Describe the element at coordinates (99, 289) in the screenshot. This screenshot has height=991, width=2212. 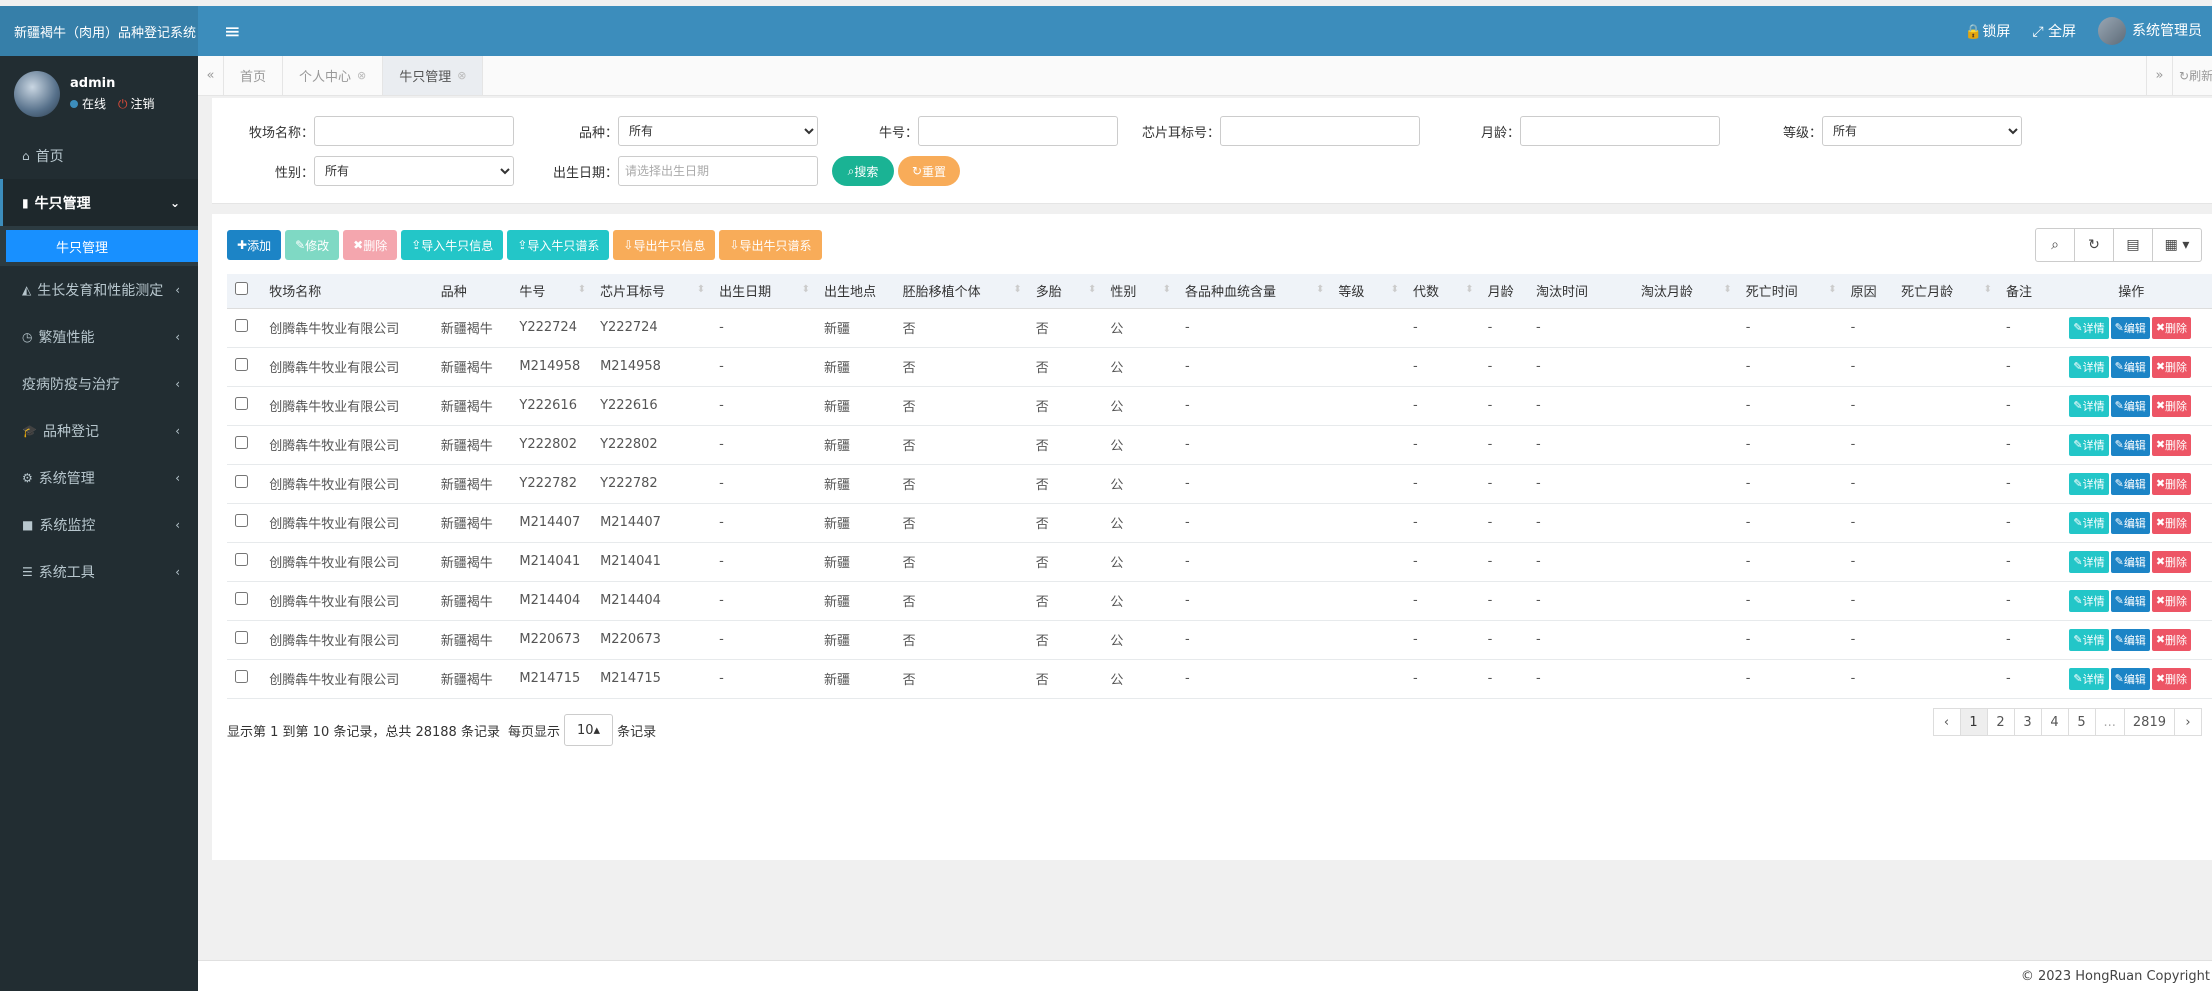
I see `sidebar-item-growth: ◭ 生长发育和性能测定 ‹` at that location.